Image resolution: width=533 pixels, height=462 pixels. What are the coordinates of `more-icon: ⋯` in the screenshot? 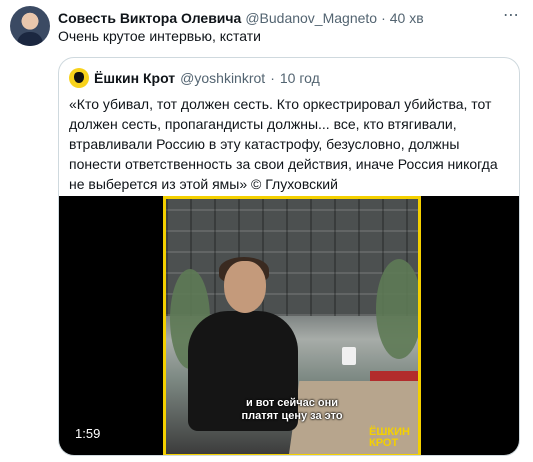 It's located at (511, 16).